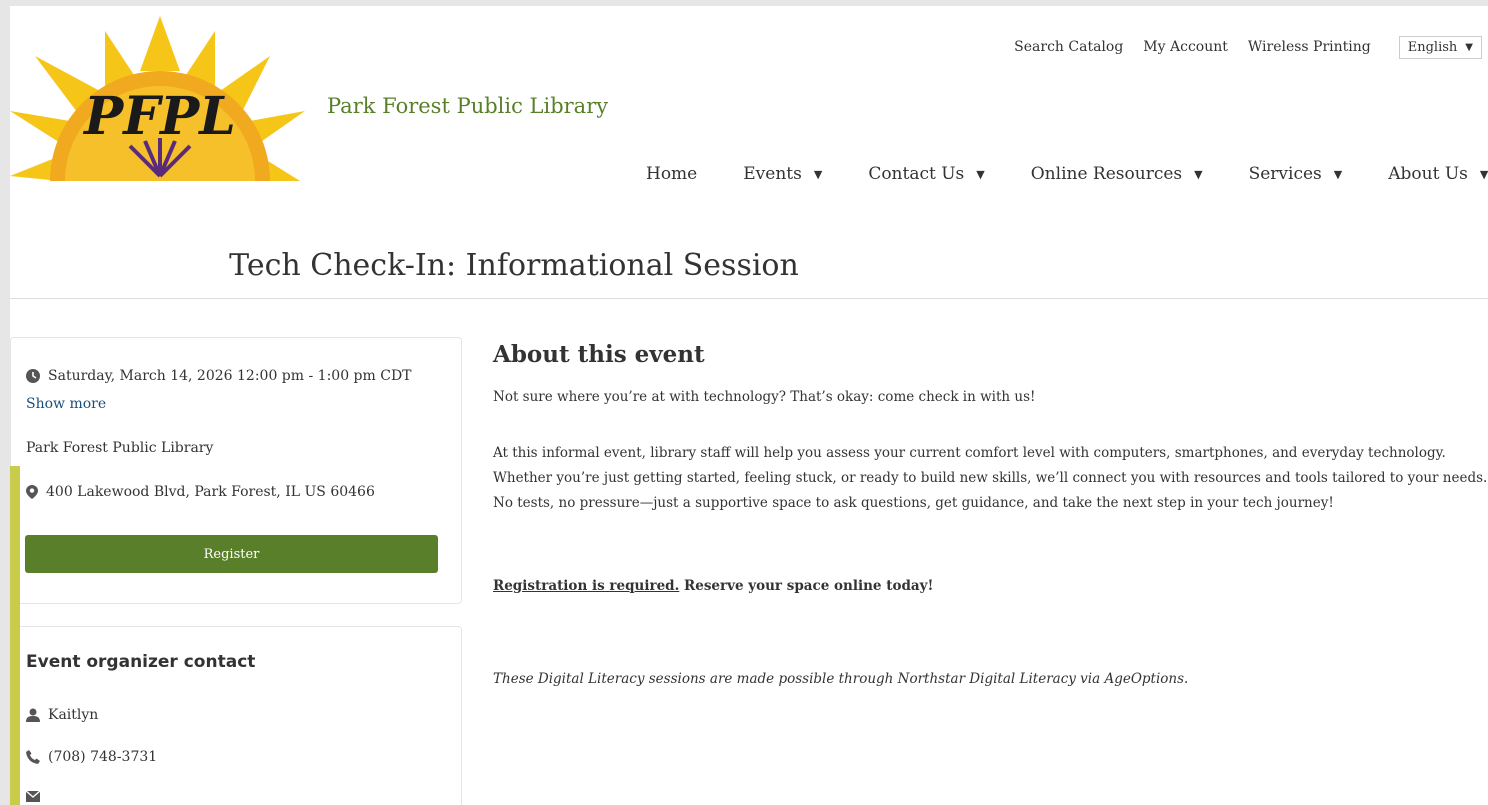 The image size is (1488, 805). I want to click on envelope-icon, so click(33, 796).